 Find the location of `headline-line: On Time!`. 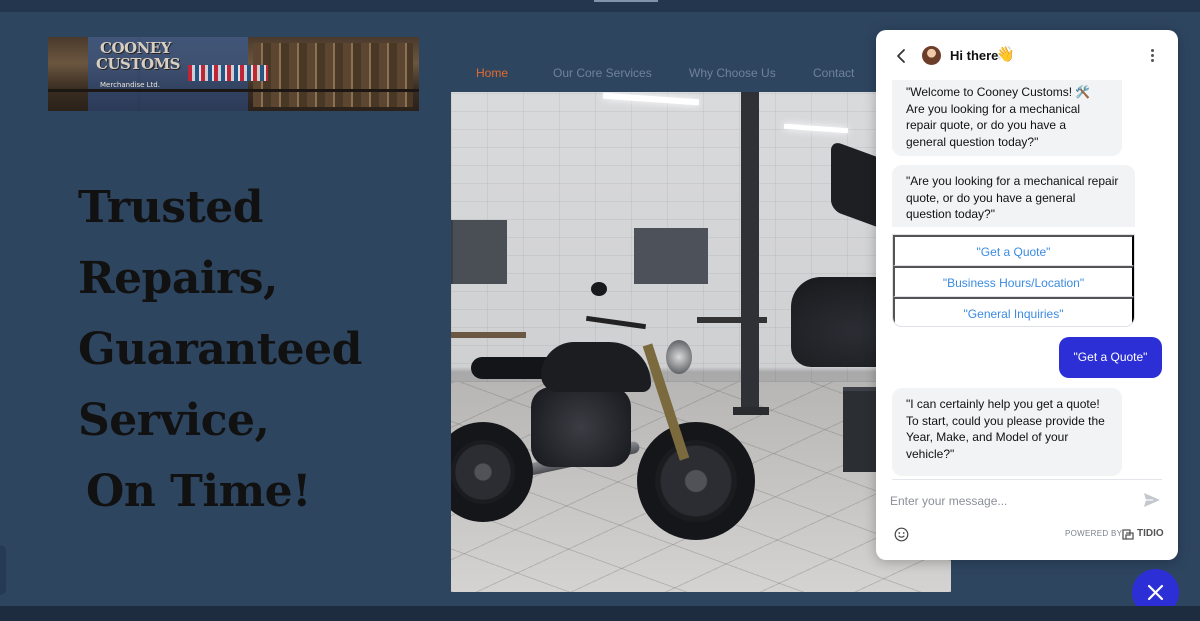

headline-line: On Time! is located at coordinates (198, 491).